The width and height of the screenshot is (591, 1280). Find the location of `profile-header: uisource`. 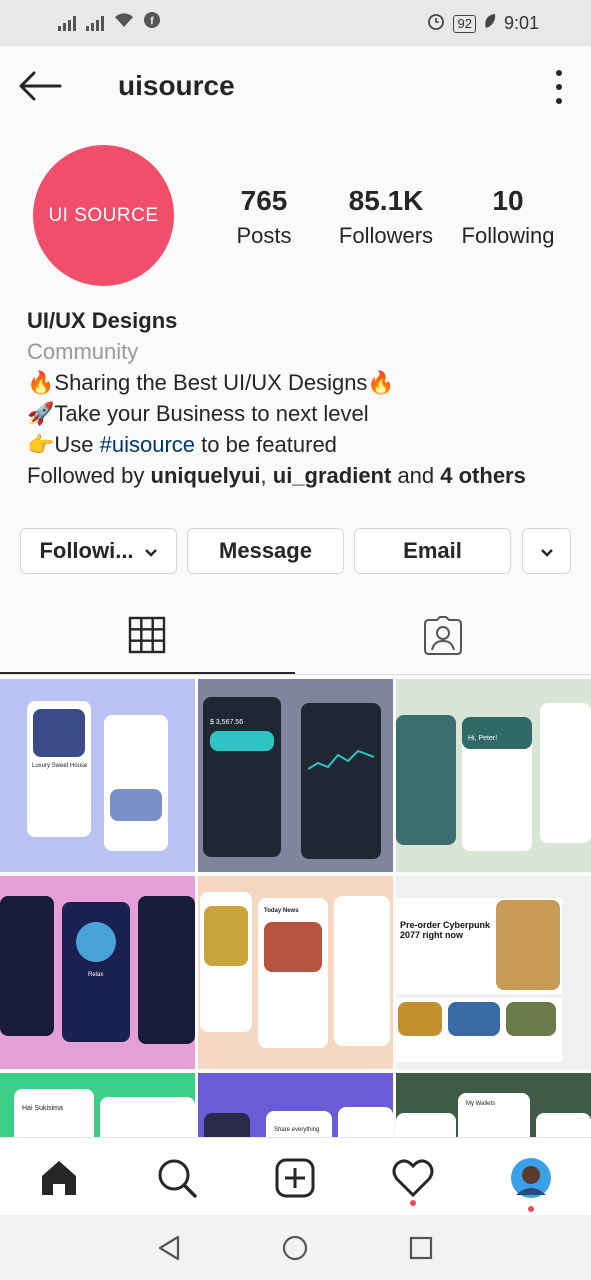

profile-header: uisource is located at coordinates (295, 87).